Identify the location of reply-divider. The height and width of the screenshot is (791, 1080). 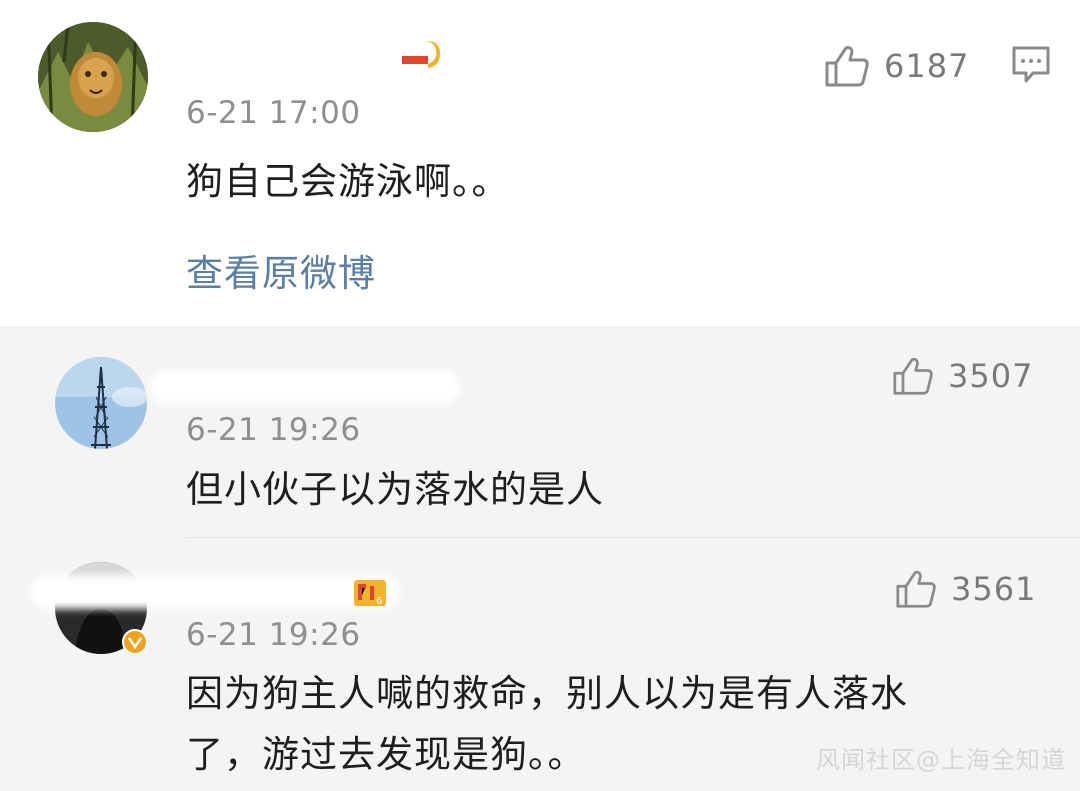
(633, 537).